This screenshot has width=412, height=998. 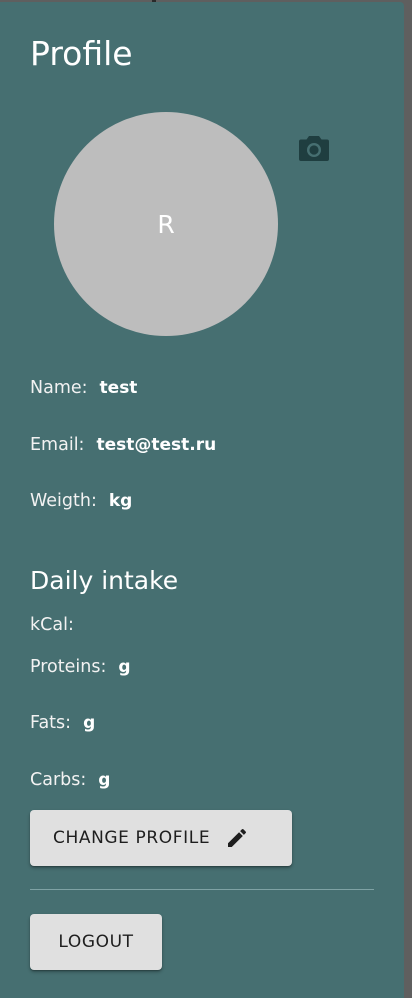 What do you see at coordinates (156, 445) in the screenshot?
I see `email-value: test@test.ru` at bounding box center [156, 445].